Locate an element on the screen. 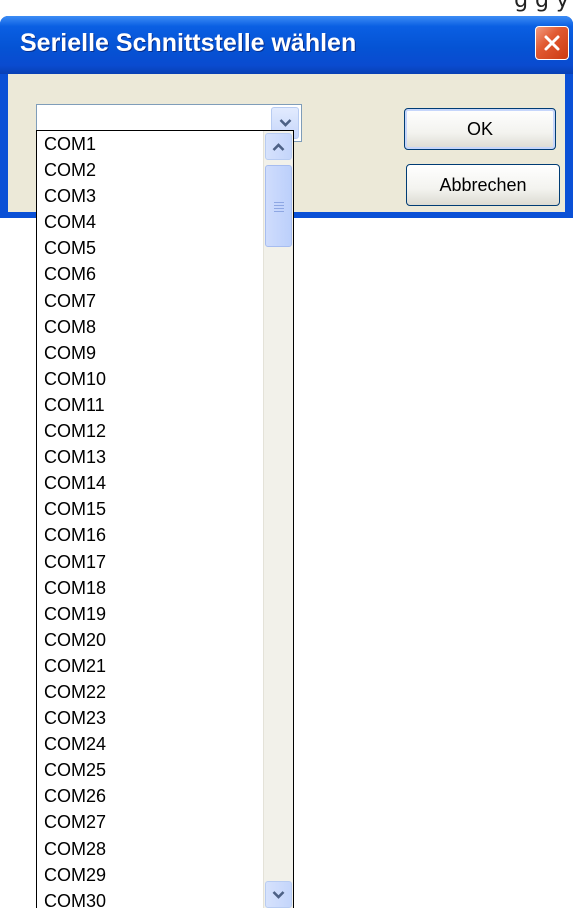  dropdown-item: COM12 is located at coordinates (150, 431).